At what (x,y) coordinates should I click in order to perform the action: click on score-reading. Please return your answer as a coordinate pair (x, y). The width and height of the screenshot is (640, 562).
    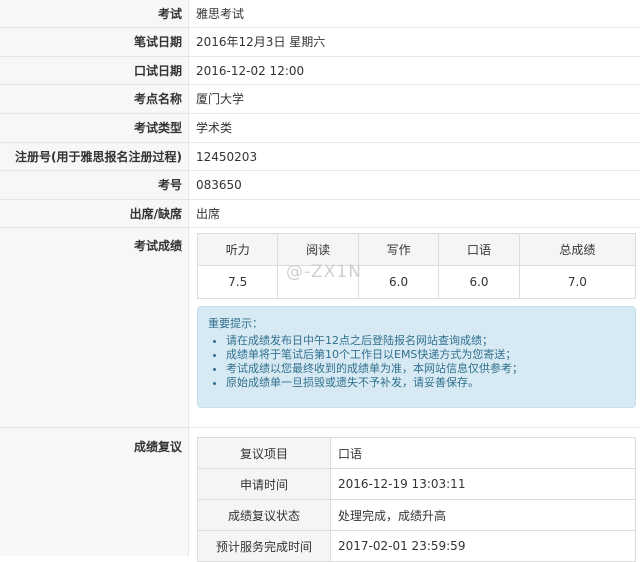
    Looking at the image, I should click on (318, 282).